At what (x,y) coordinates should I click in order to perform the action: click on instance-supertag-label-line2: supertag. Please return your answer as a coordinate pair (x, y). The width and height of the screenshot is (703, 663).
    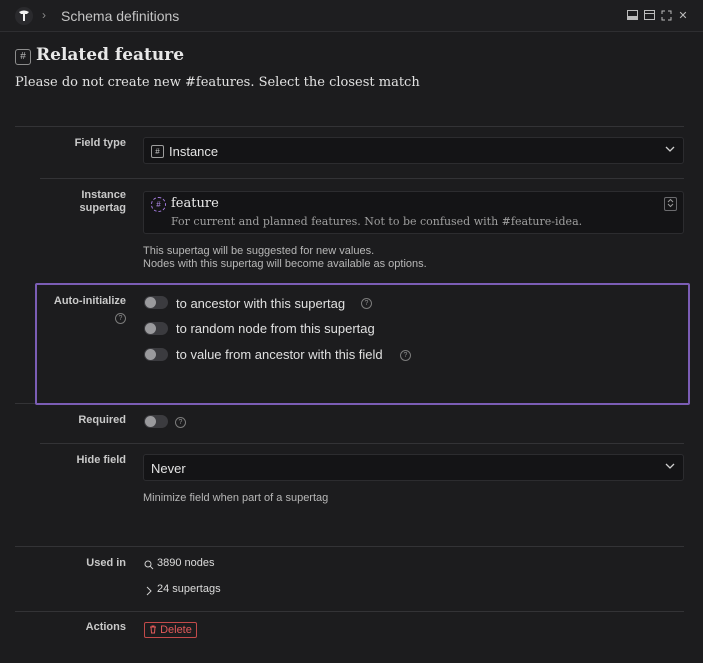
    Looking at the image, I should click on (102, 208).